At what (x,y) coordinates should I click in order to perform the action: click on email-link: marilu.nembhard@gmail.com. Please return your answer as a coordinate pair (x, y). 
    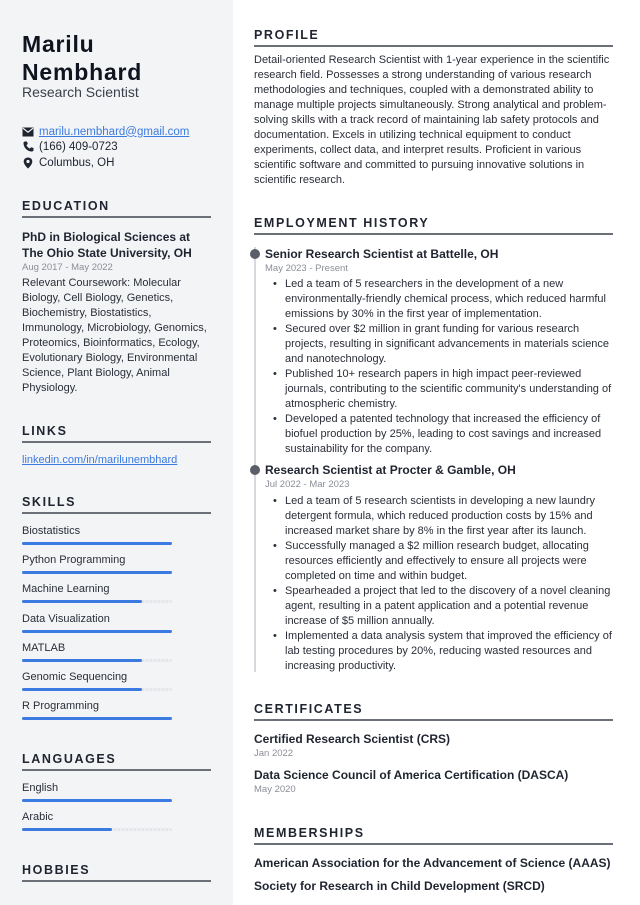
    Looking at the image, I should click on (114, 132).